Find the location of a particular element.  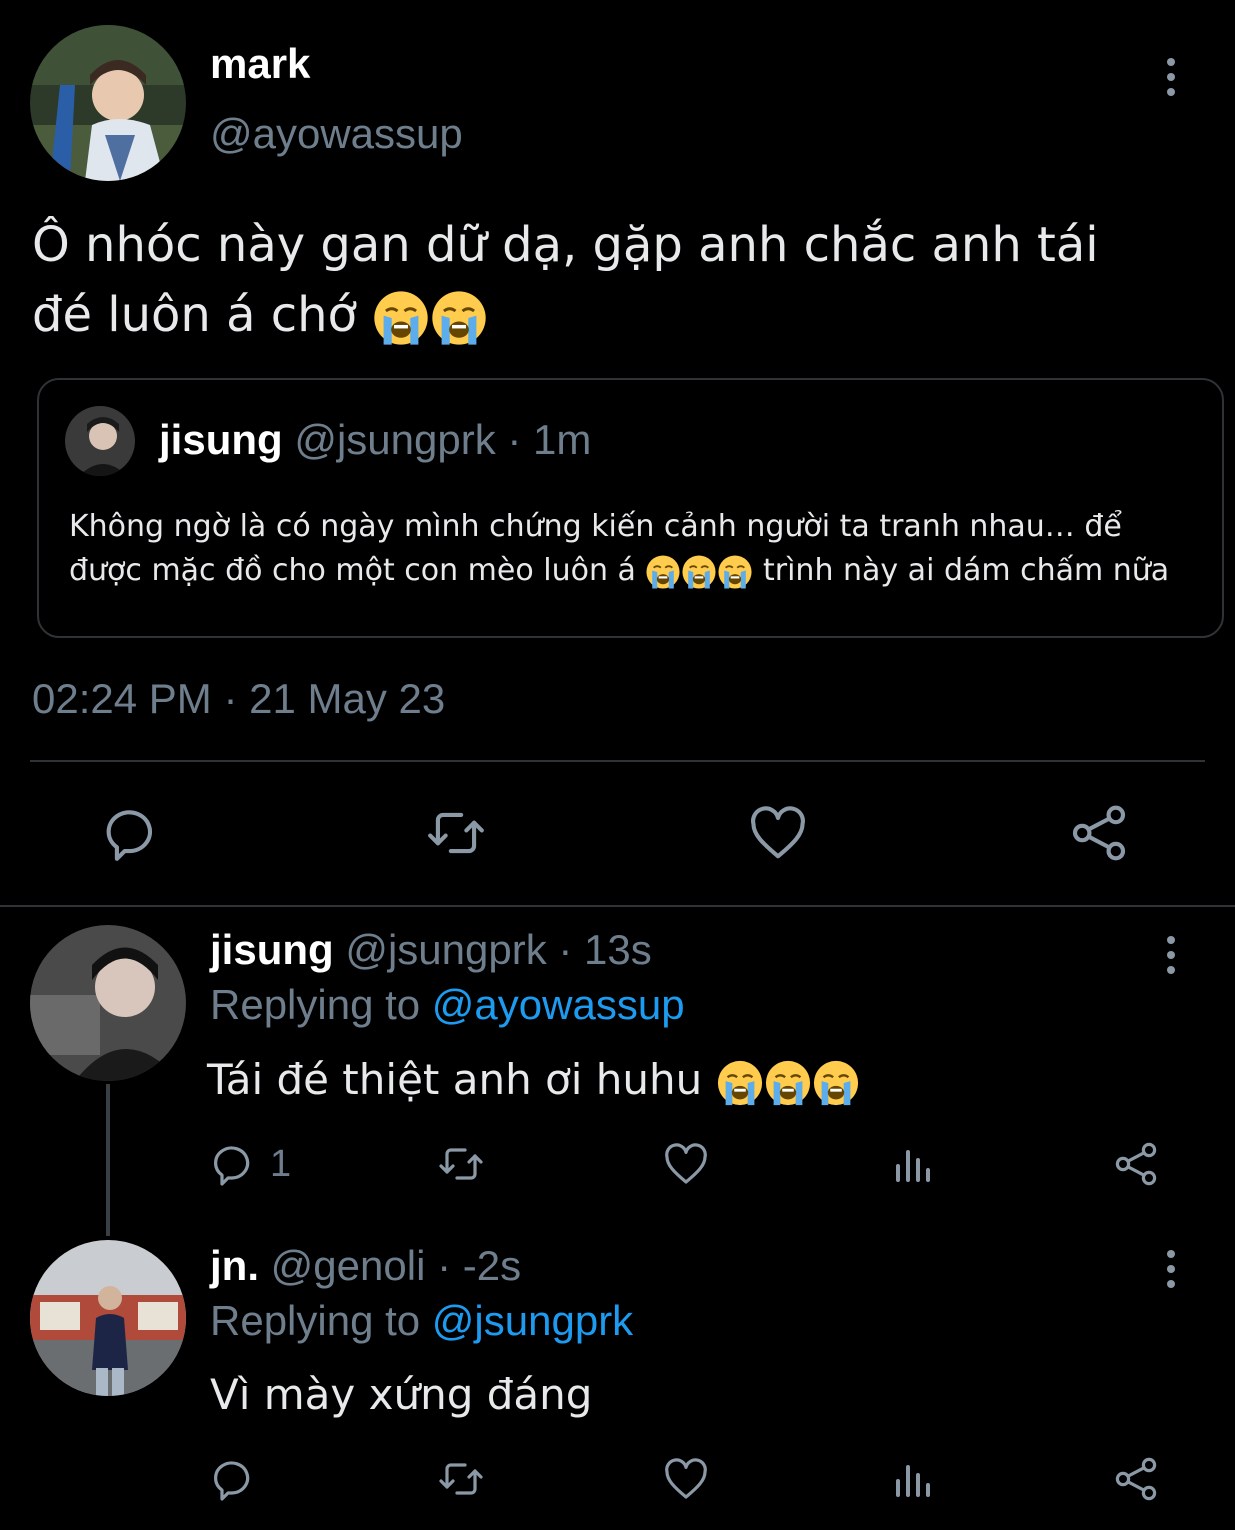

reply1-more-icon is located at coordinates (1171, 958).